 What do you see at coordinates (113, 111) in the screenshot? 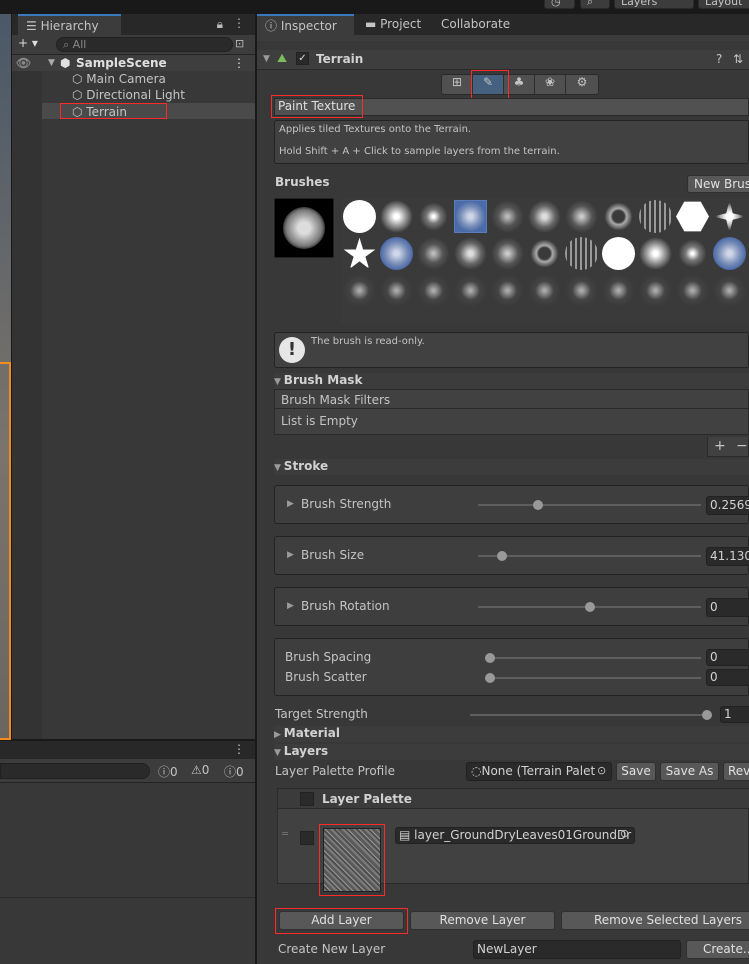
I see `hierarchy-item-selected: ⬡ Terrain` at bounding box center [113, 111].